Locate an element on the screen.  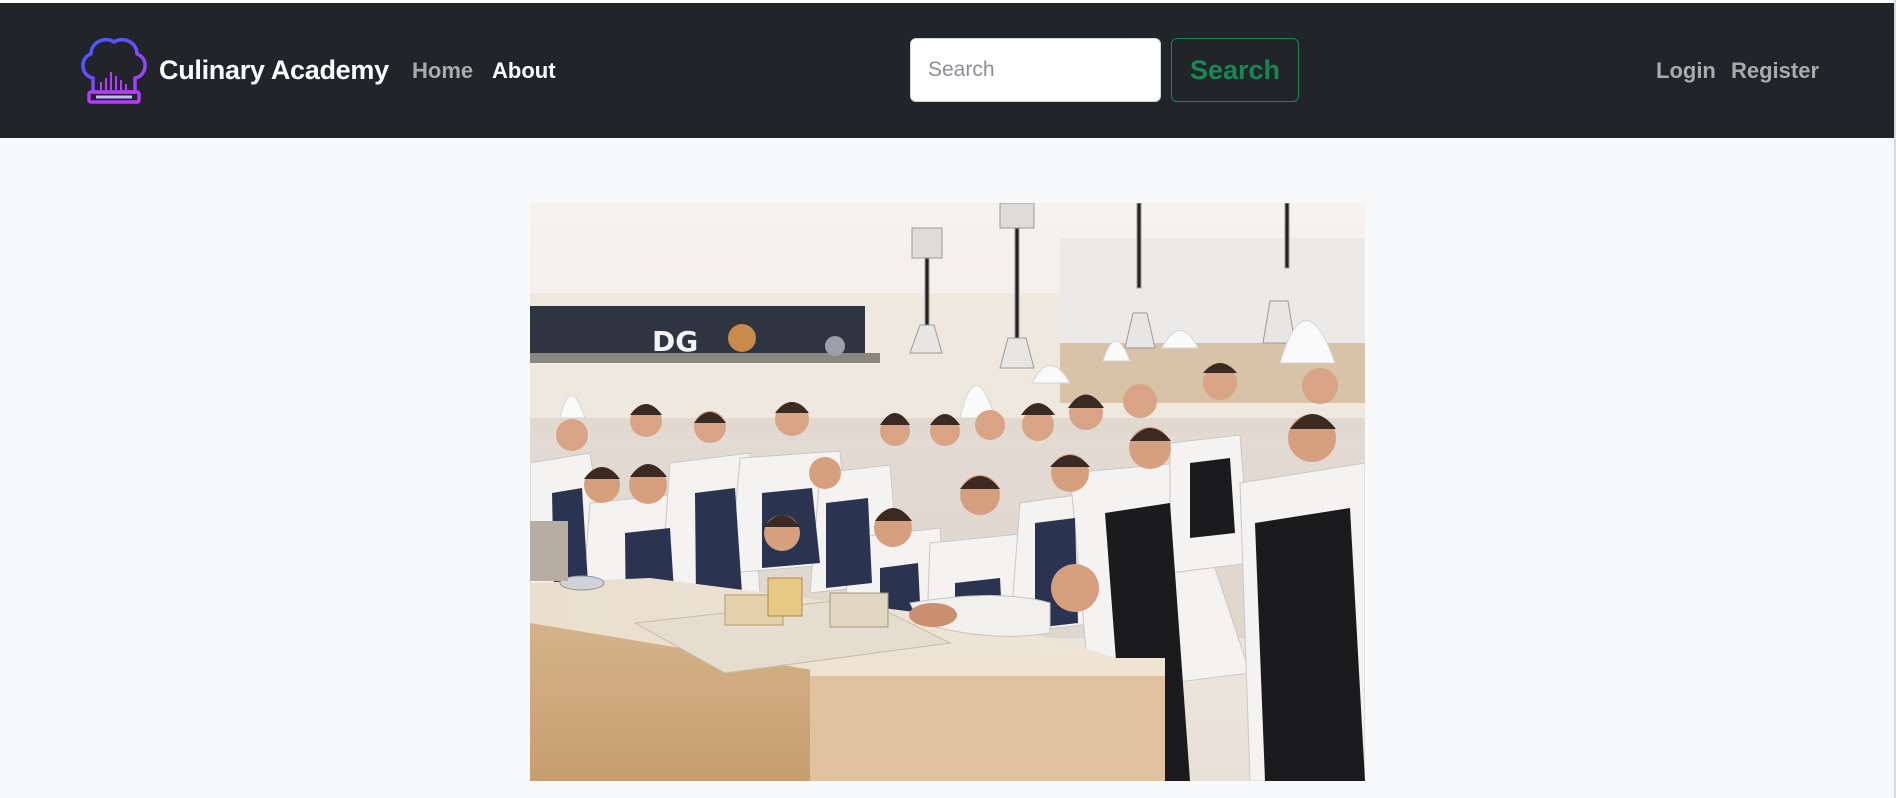
brand-link: Culinary Academy is located at coordinates (234, 70).